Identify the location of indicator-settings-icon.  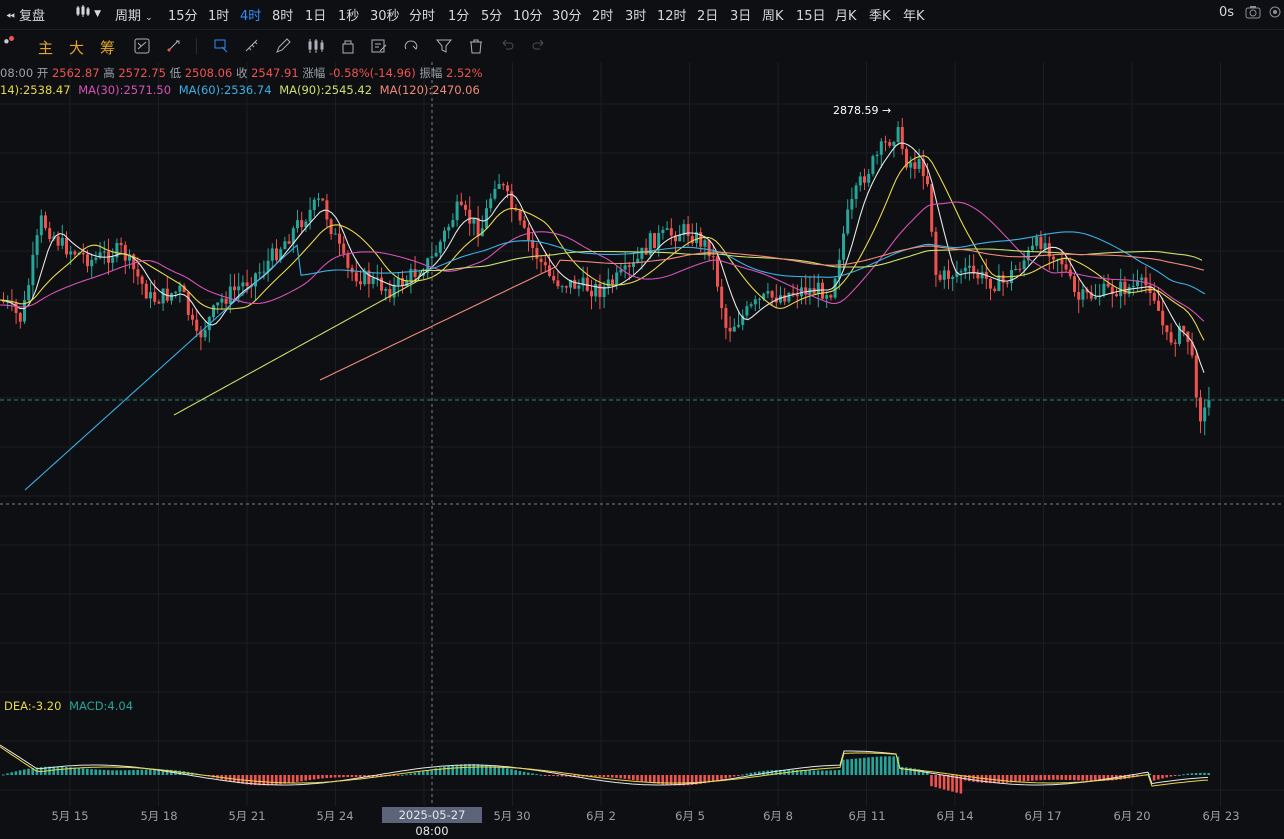
(142, 46).